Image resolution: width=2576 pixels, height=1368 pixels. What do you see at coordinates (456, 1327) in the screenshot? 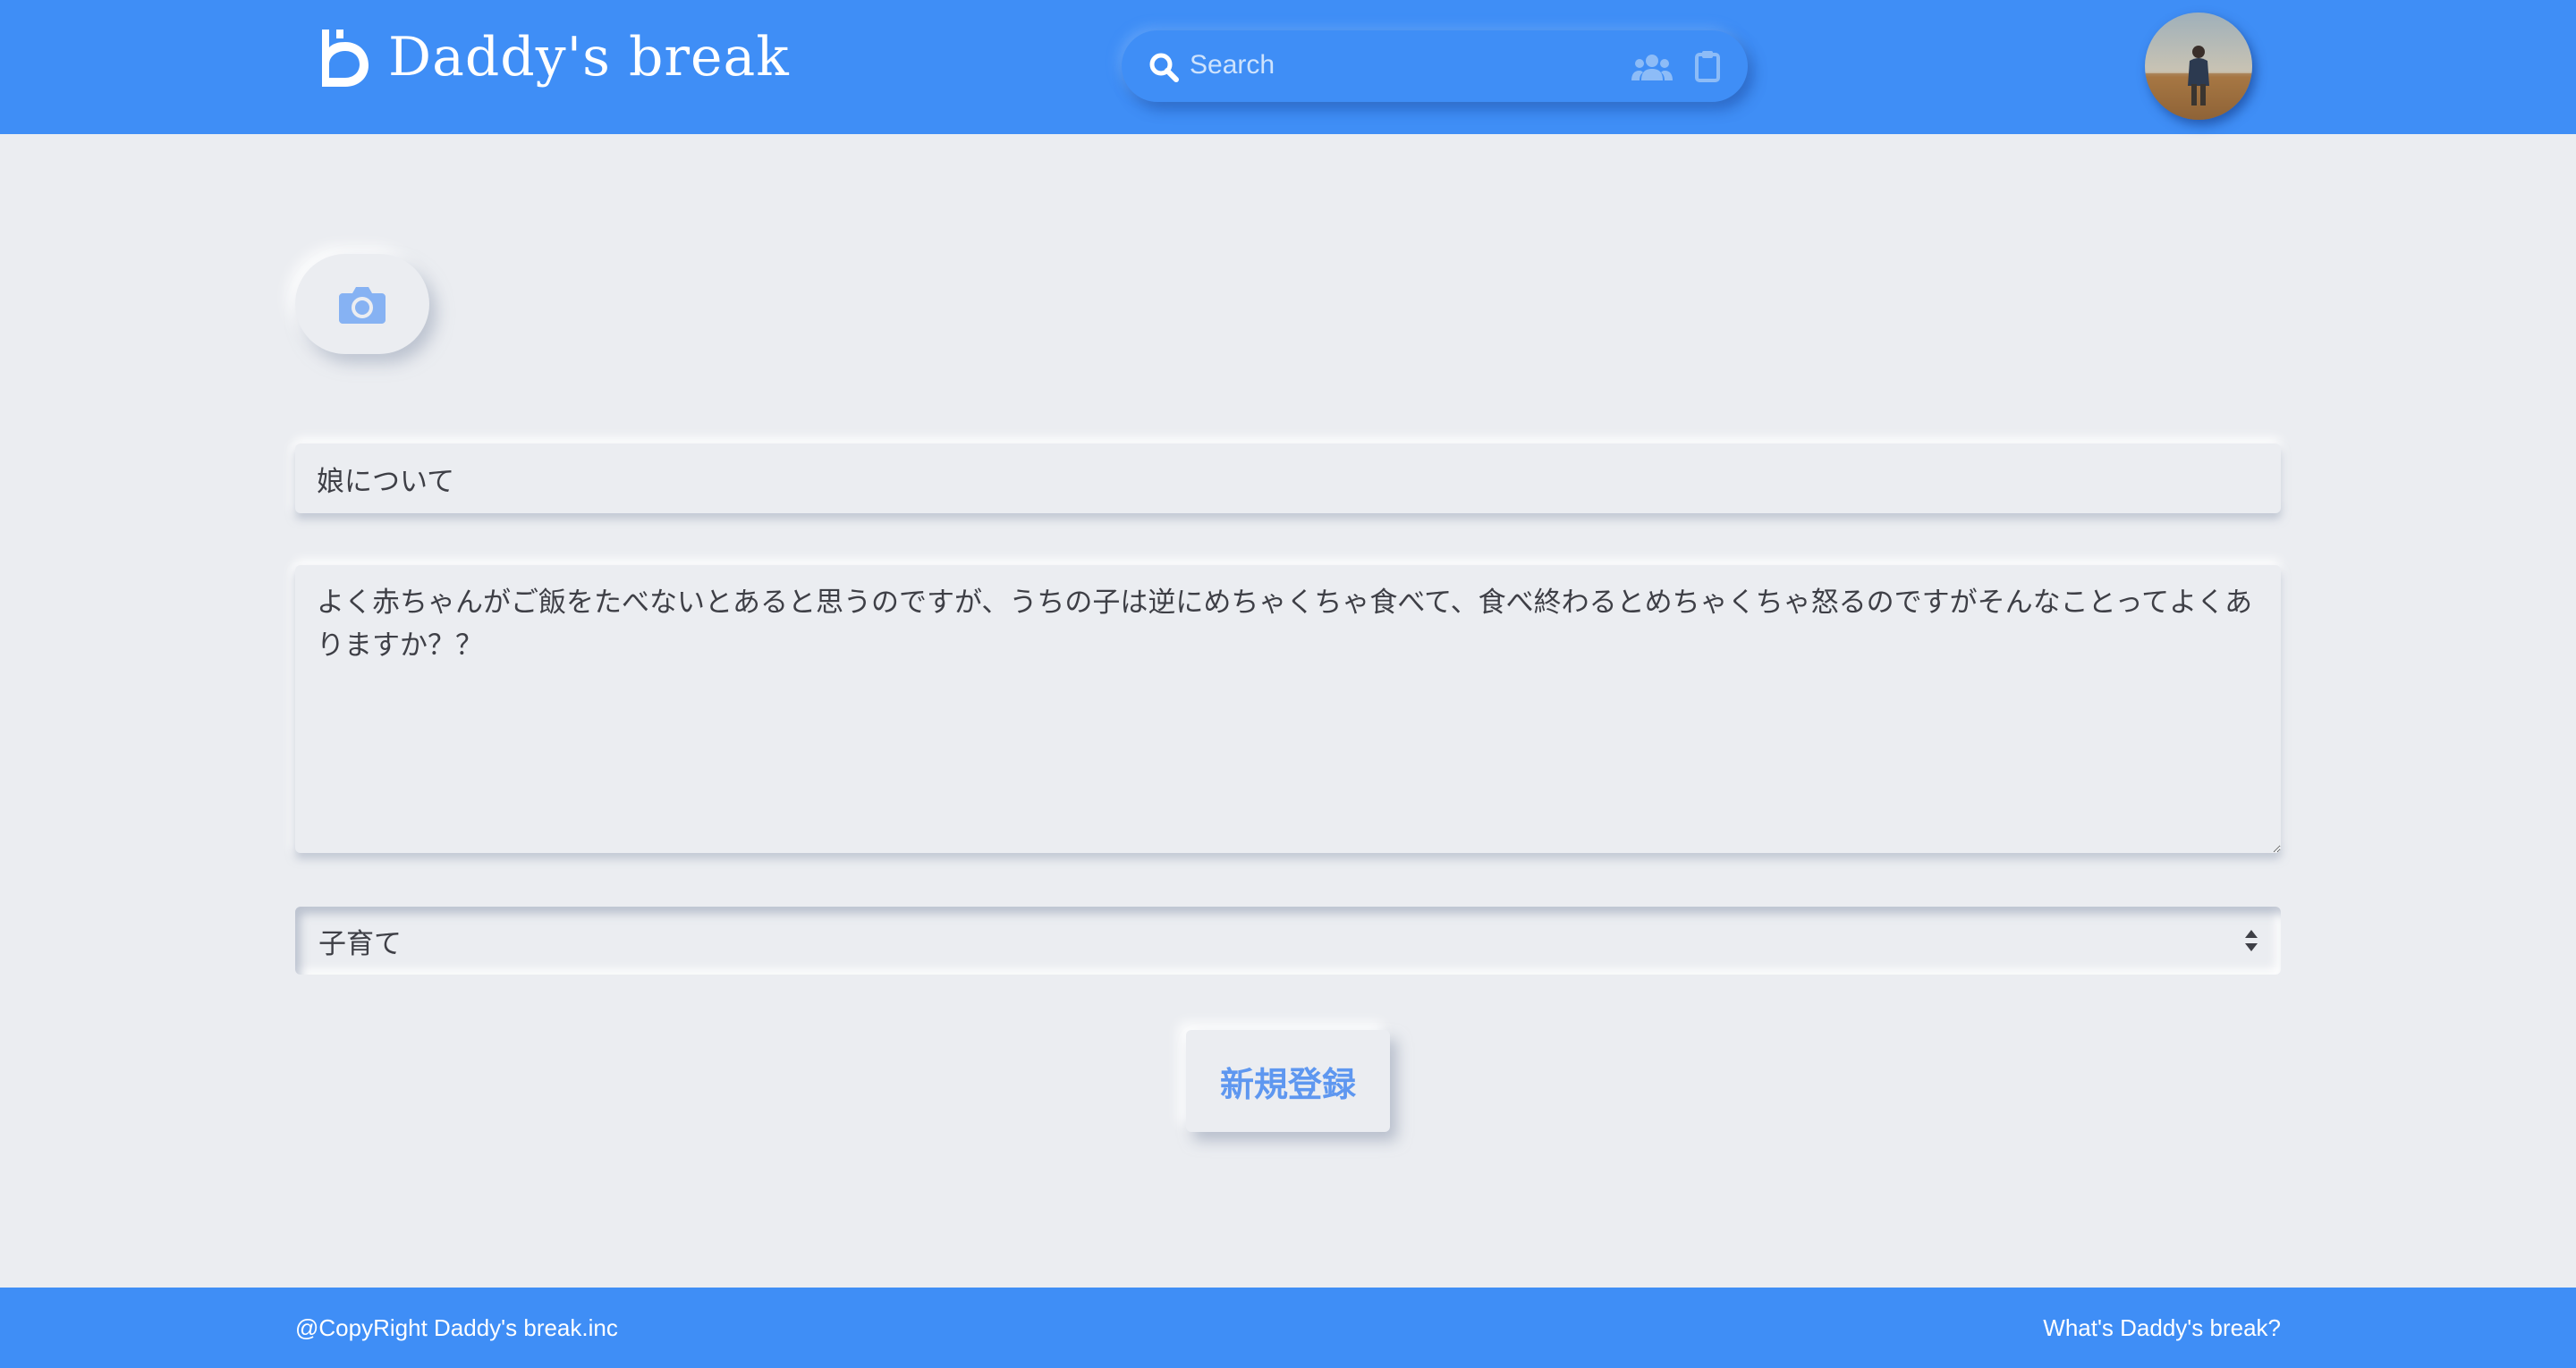
I see `copyright-text: @CopyRight Daddy's break.inc` at bounding box center [456, 1327].